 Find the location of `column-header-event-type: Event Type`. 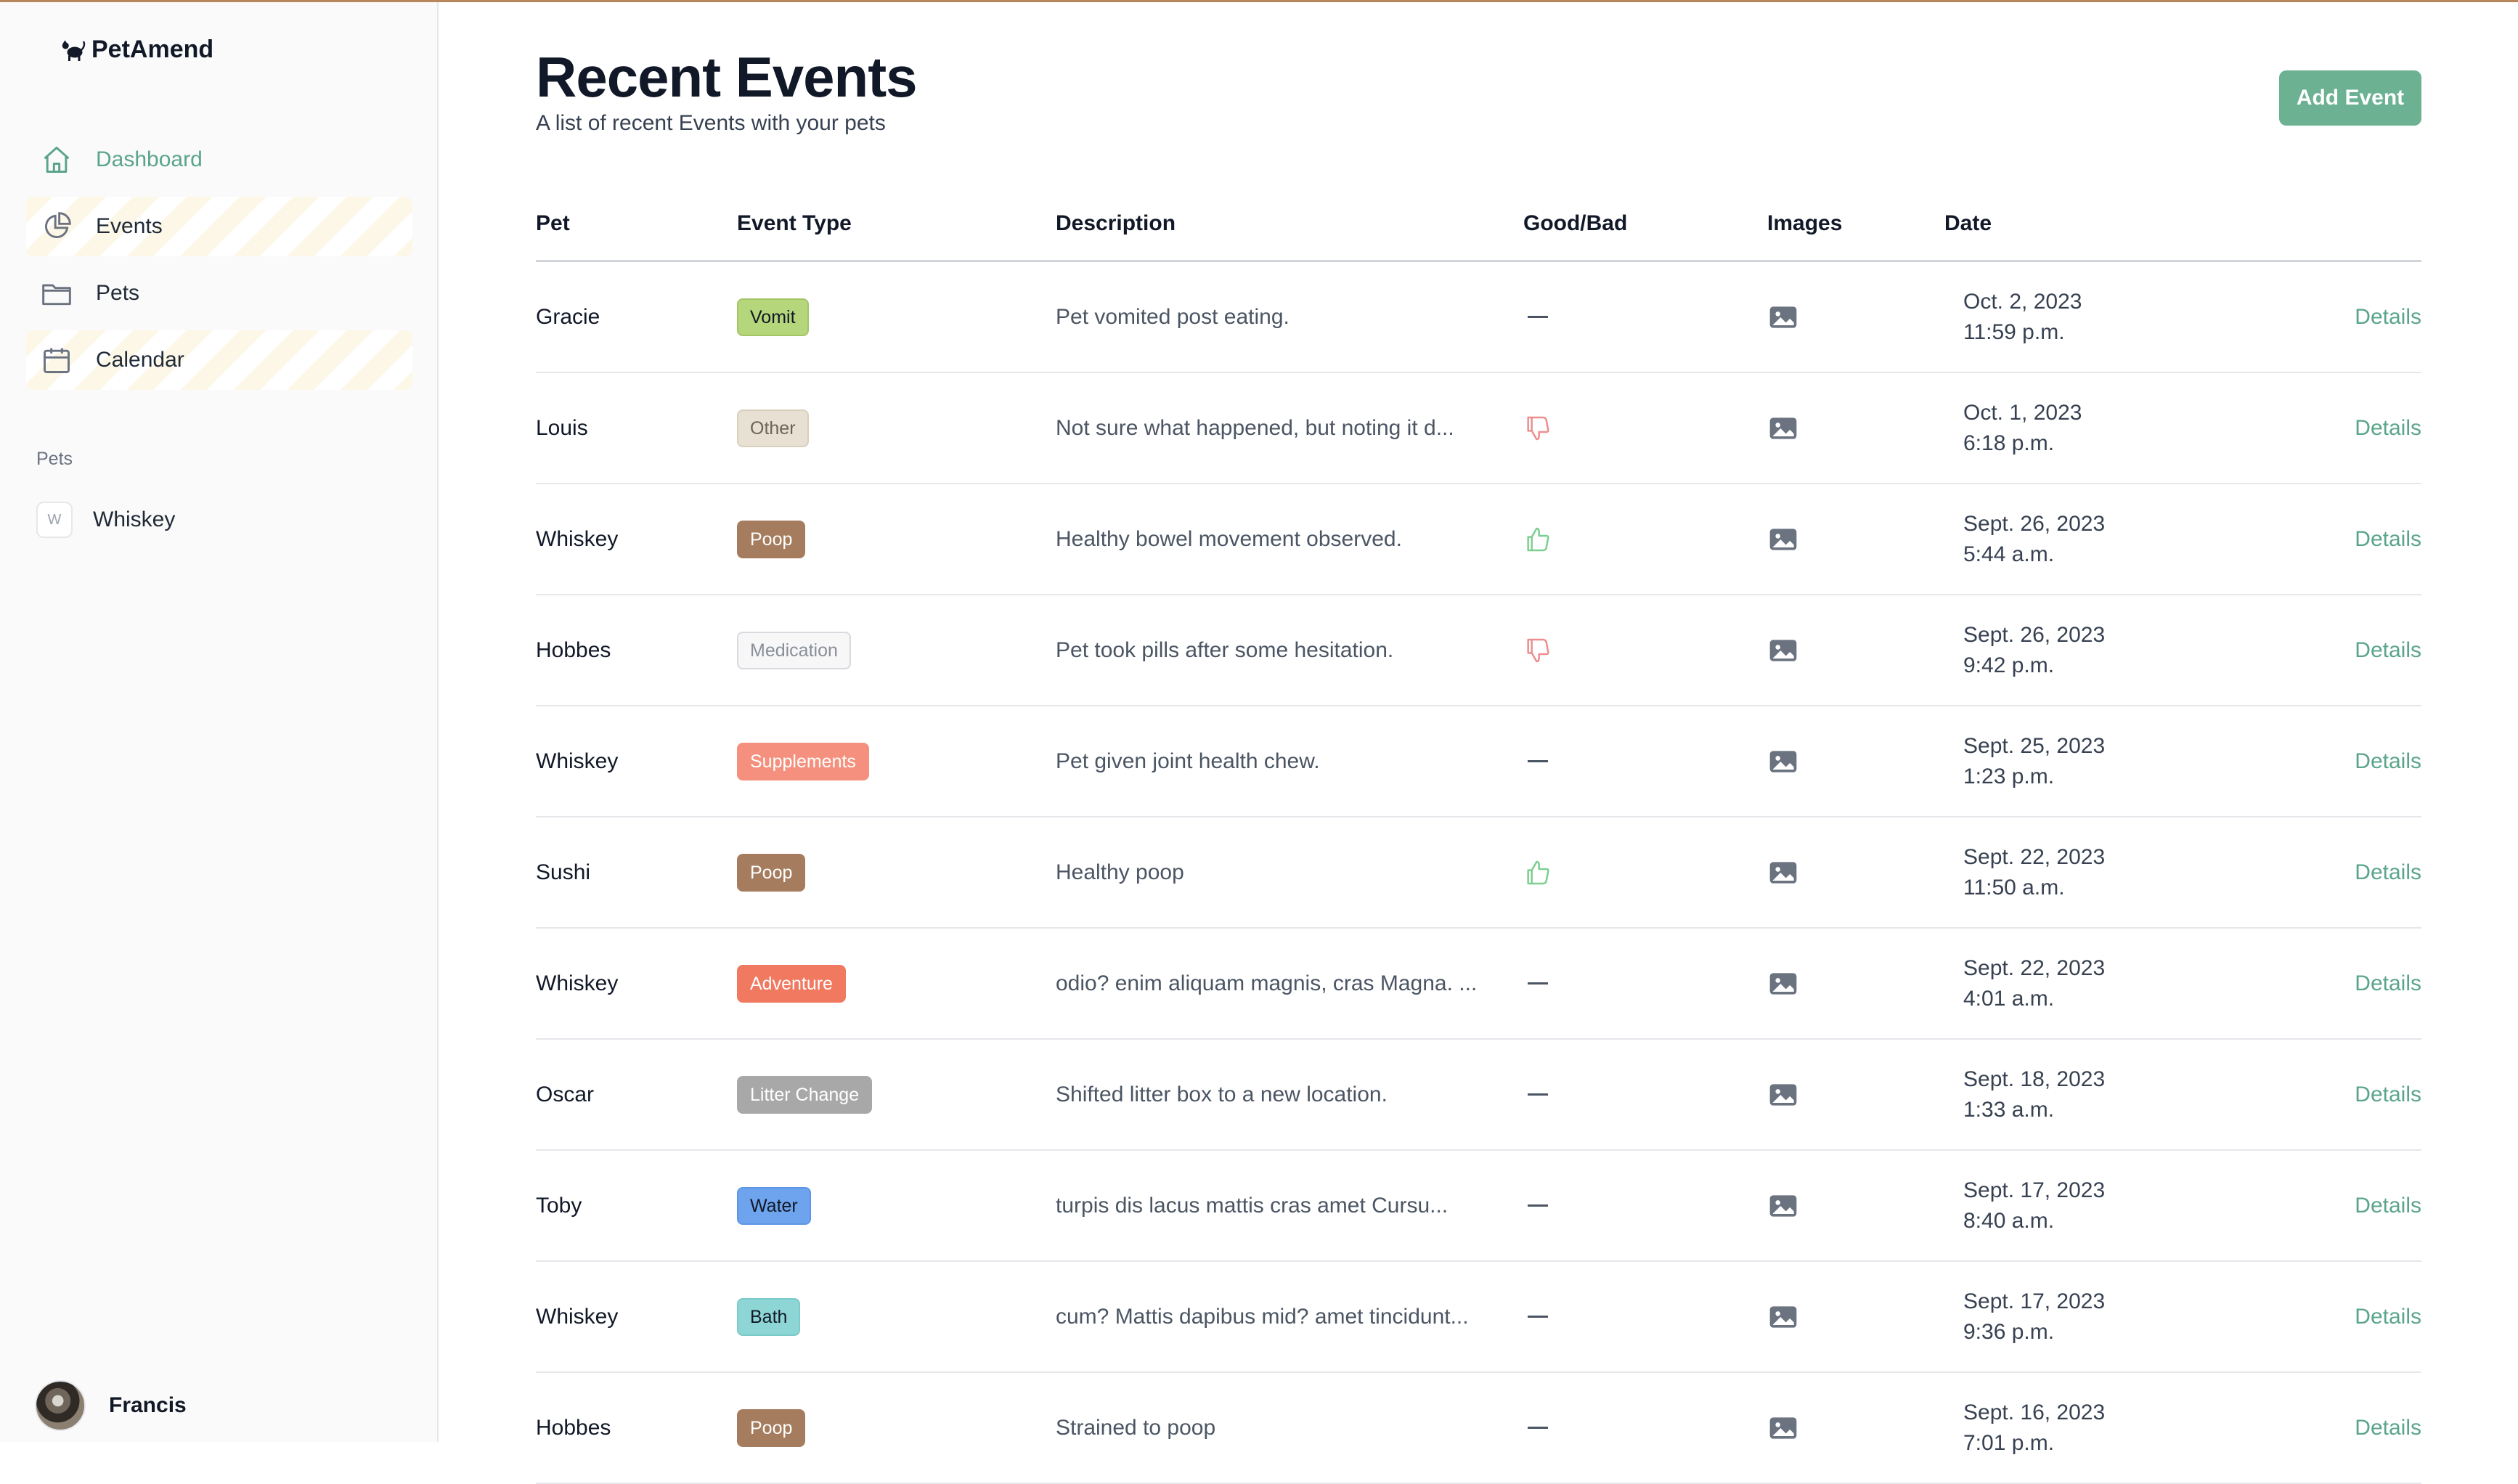

column-header-event-type: Event Type is located at coordinates (794, 223).